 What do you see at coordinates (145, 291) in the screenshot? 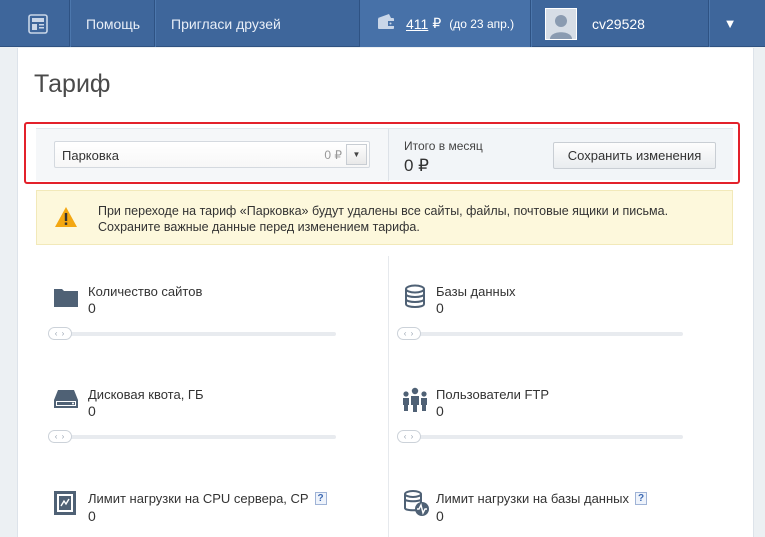
I see `stat-label-sites: Количество сайтов` at bounding box center [145, 291].